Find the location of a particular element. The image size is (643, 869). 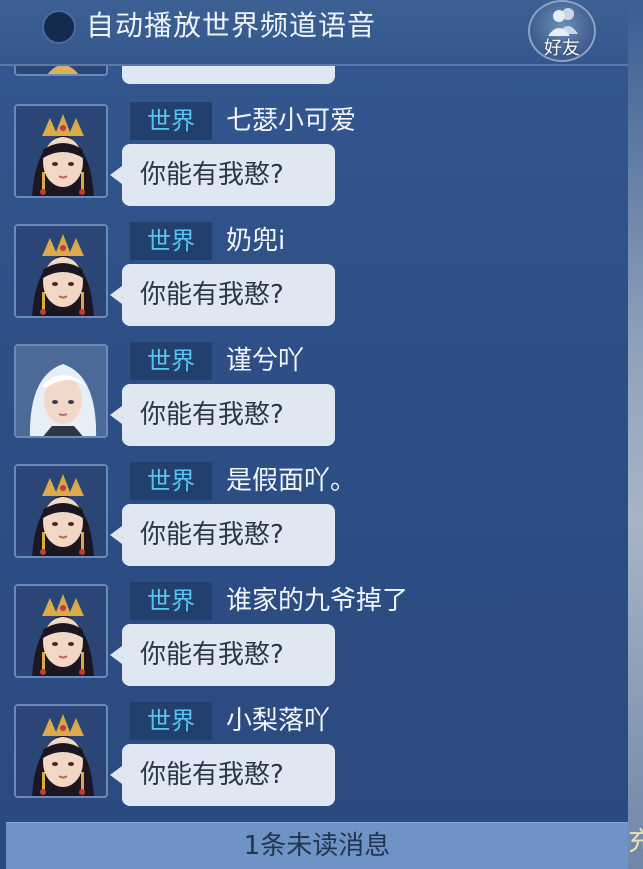

sender-name: 是假面吖。 is located at coordinates (291, 481).